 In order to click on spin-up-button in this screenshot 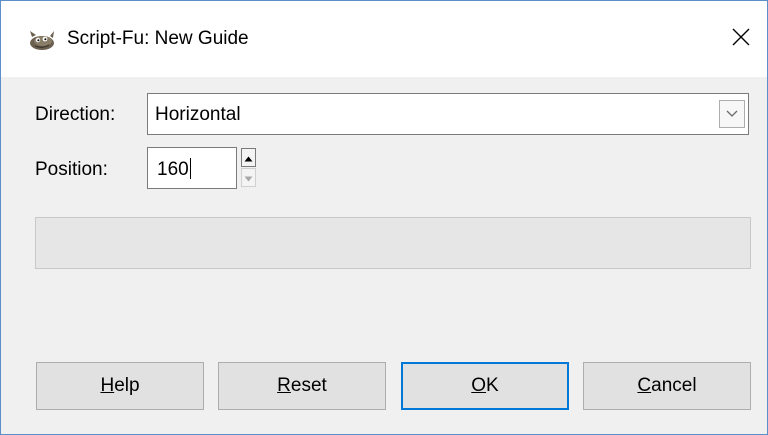, I will do `click(248, 157)`.